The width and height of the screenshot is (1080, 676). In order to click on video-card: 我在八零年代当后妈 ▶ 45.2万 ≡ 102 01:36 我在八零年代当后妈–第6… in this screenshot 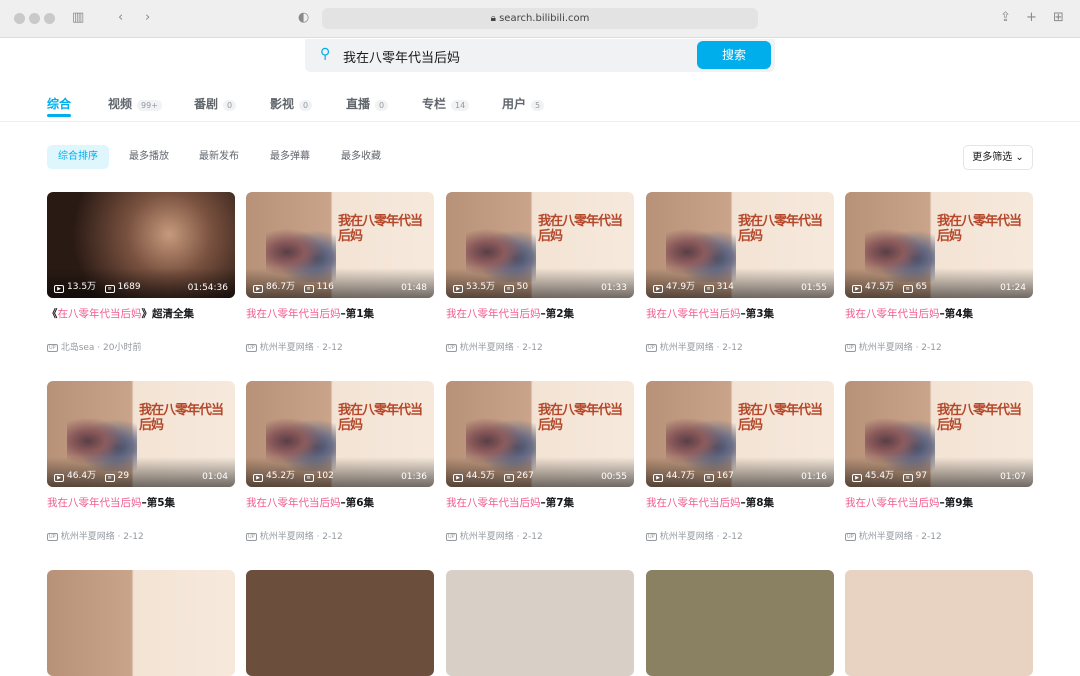, I will do `click(340, 461)`.